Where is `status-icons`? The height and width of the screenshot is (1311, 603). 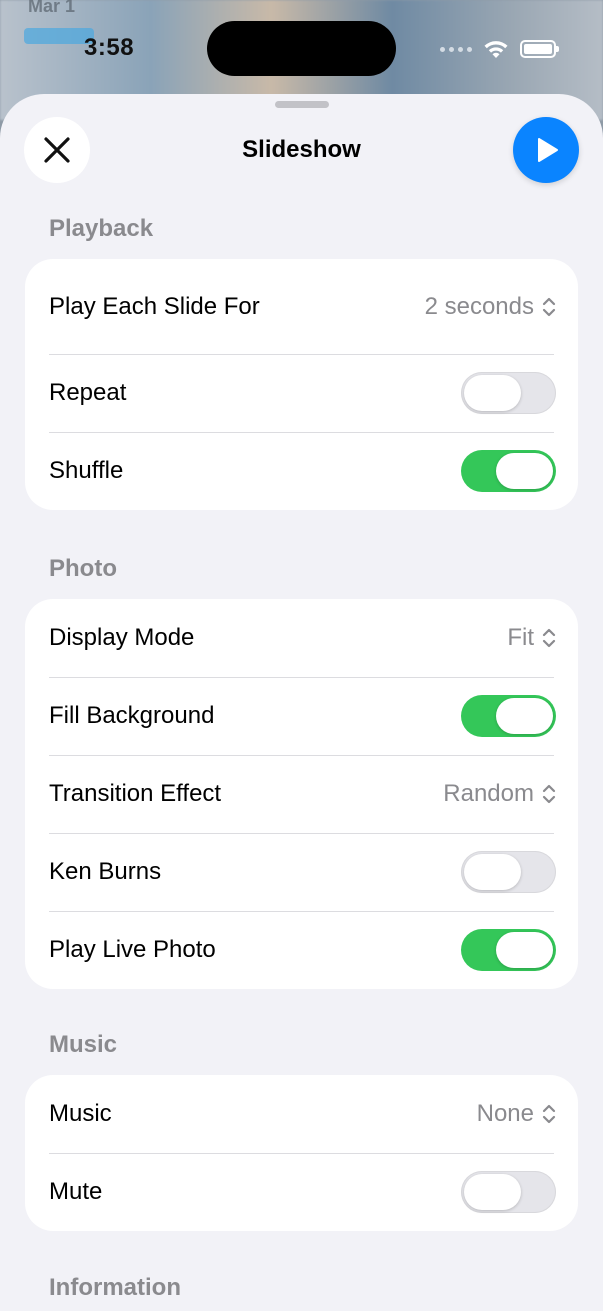 status-icons is located at coordinates (499, 49).